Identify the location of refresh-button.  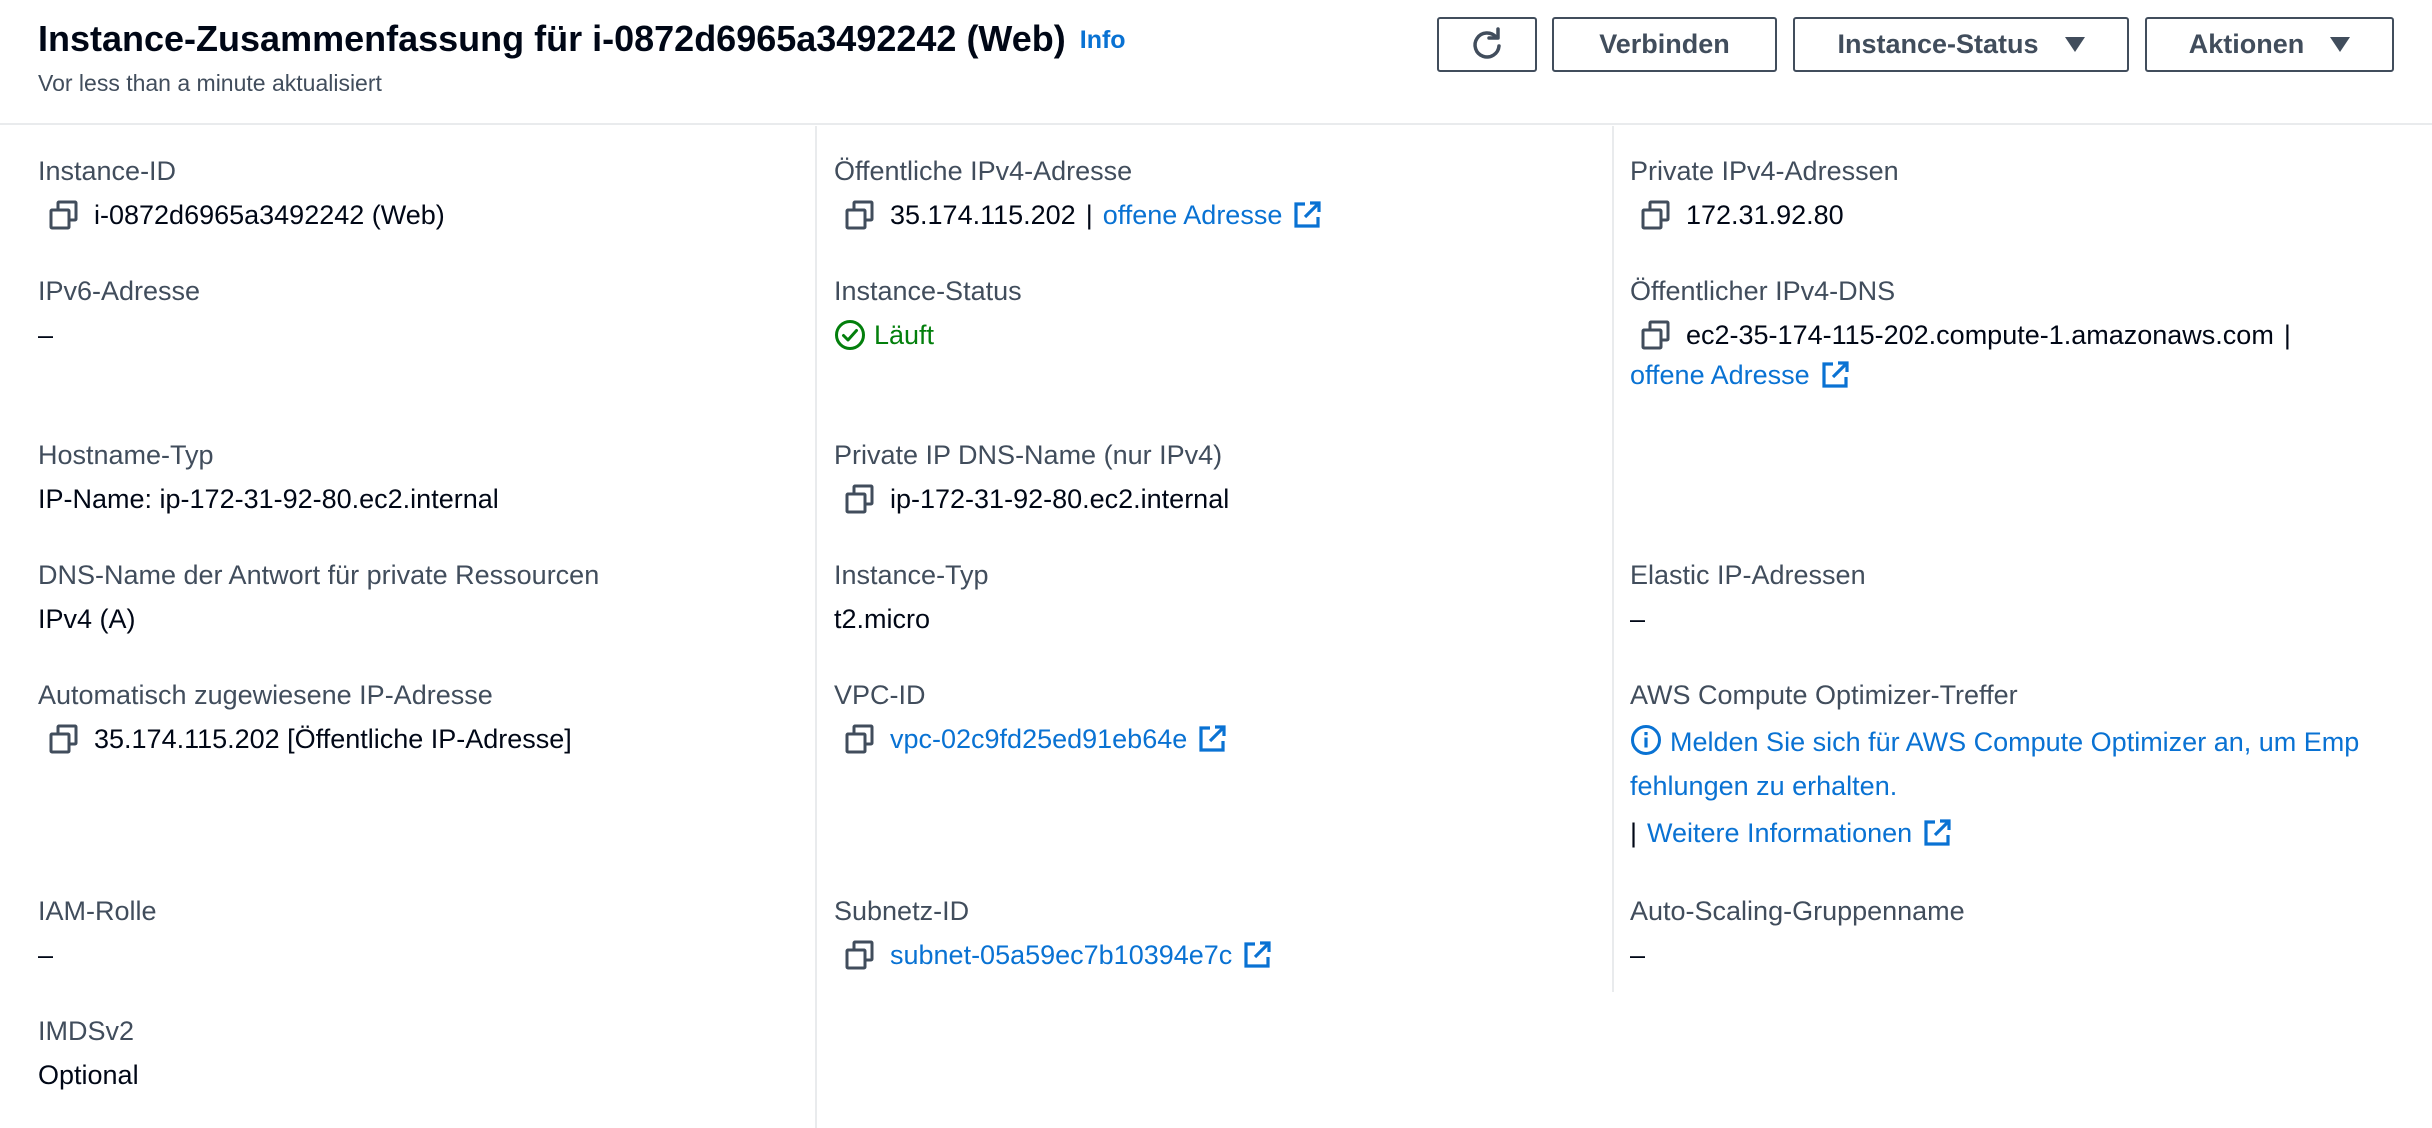
(1487, 44).